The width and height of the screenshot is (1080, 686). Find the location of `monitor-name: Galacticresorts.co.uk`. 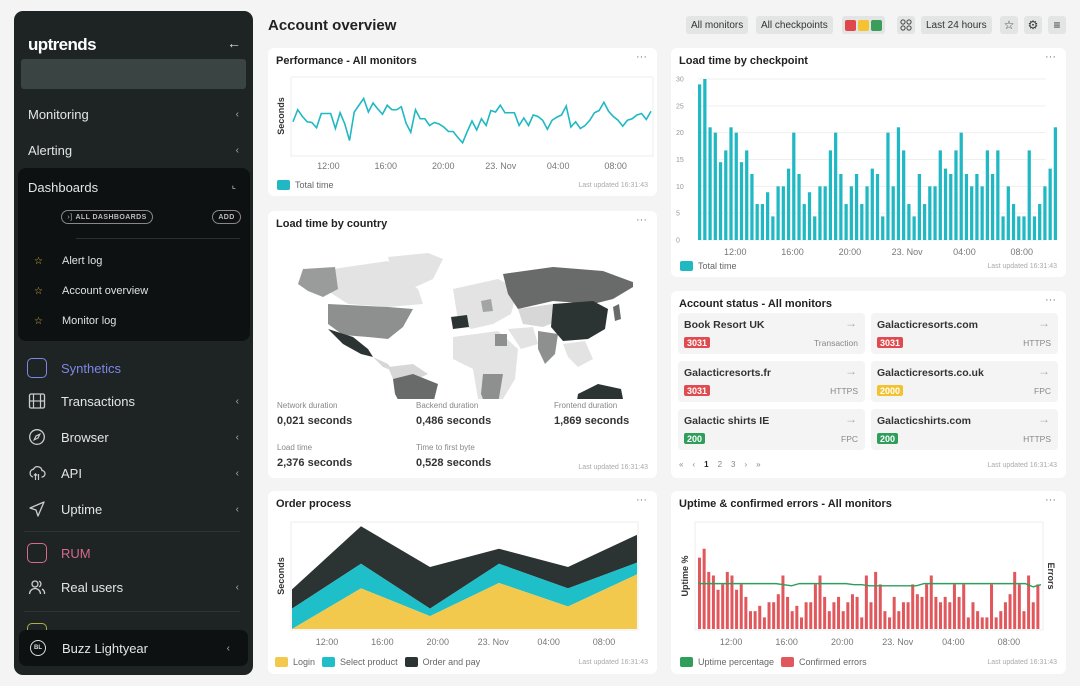

monitor-name: Galacticresorts.co.uk is located at coordinates (930, 373).